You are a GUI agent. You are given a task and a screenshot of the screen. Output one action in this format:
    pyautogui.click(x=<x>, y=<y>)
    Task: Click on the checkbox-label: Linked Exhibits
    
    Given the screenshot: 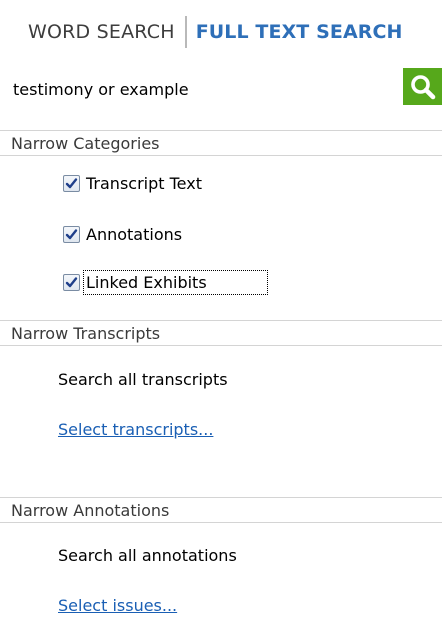 What is the action you would take?
    pyautogui.click(x=175, y=282)
    